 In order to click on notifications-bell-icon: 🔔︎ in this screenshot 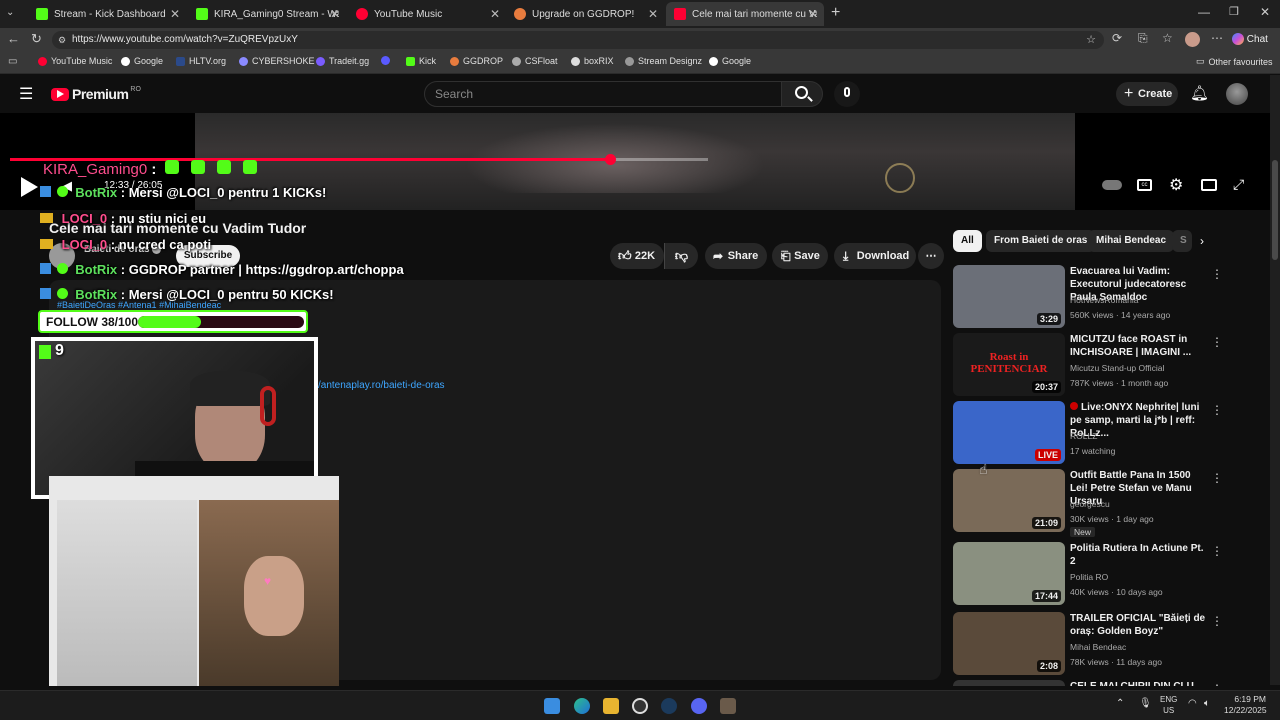, I will do `click(1199, 93)`.